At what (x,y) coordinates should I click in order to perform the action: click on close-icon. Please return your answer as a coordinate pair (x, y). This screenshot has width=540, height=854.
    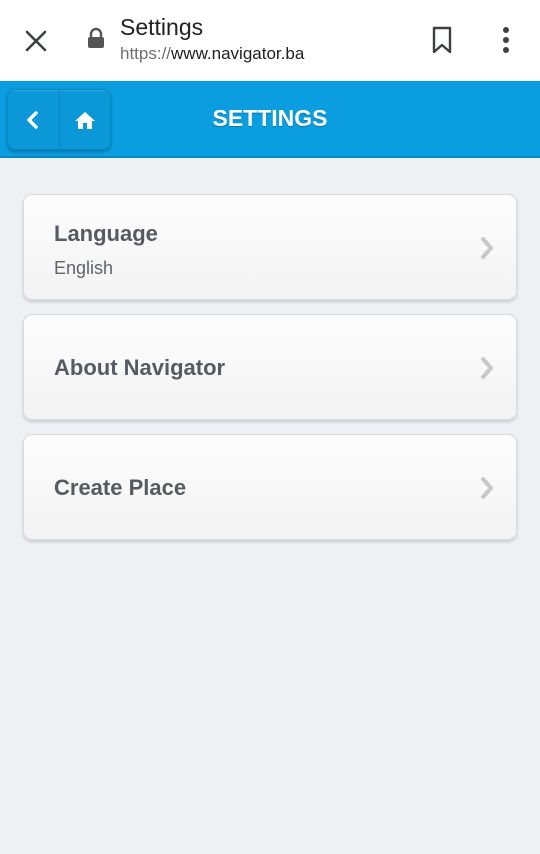
    Looking at the image, I should click on (36, 41).